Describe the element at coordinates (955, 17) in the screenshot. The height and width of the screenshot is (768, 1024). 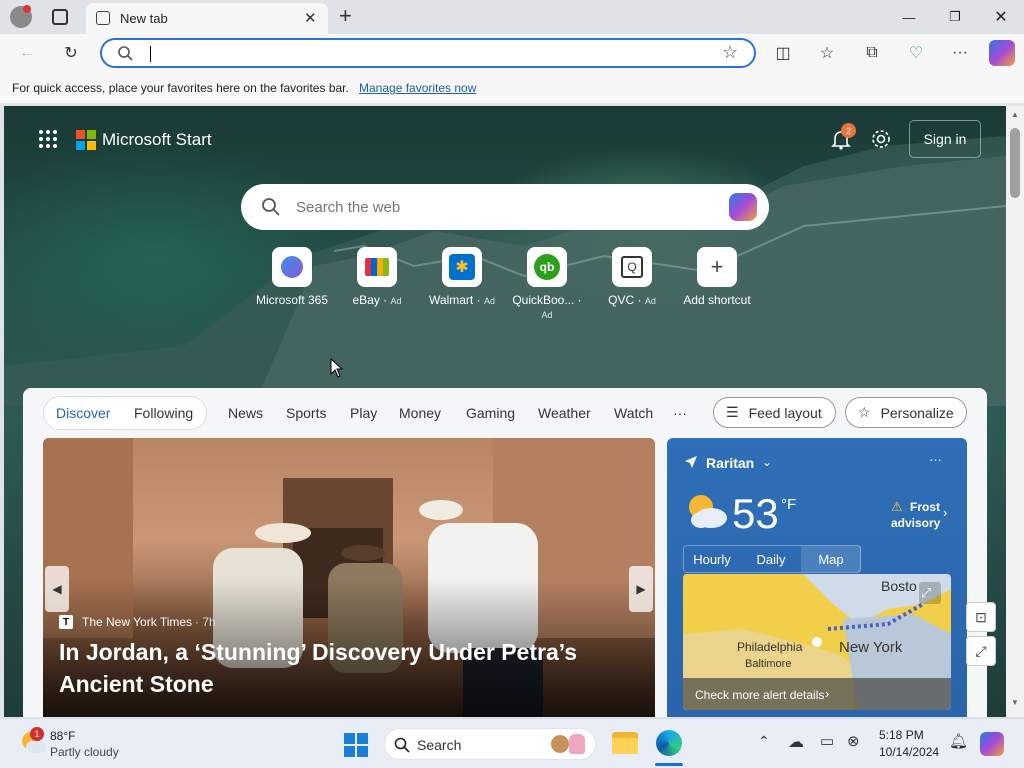
I see `restore-button: ❐` at that location.